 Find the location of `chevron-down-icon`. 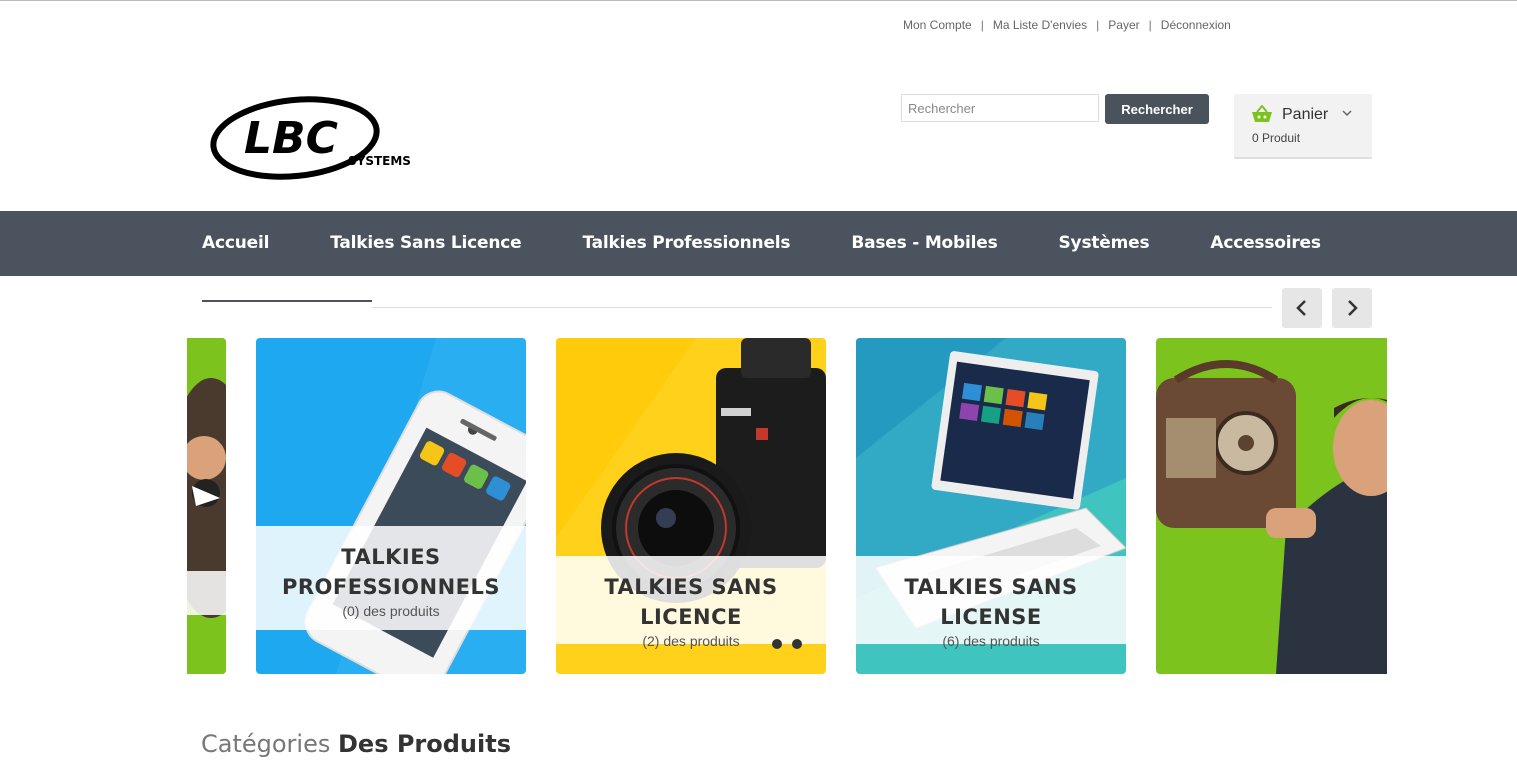

chevron-down-icon is located at coordinates (1347, 113).